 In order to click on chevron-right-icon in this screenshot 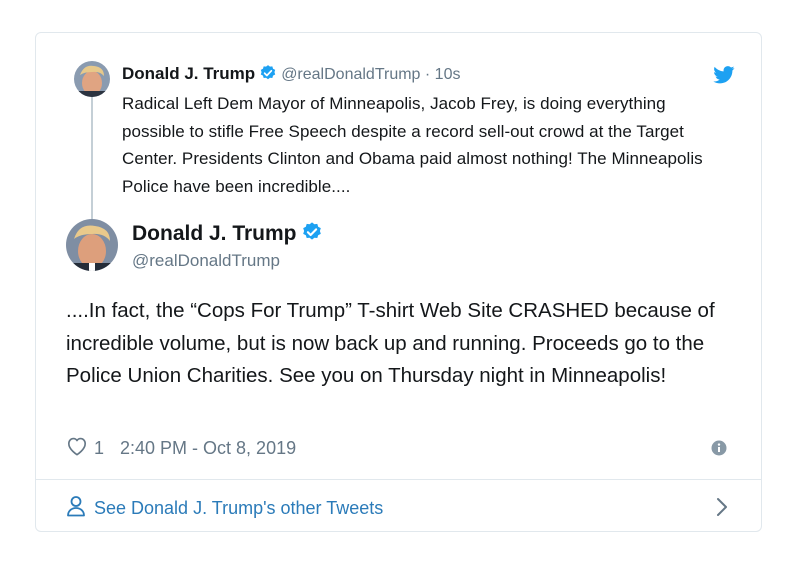, I will do `click(722, 509)`.